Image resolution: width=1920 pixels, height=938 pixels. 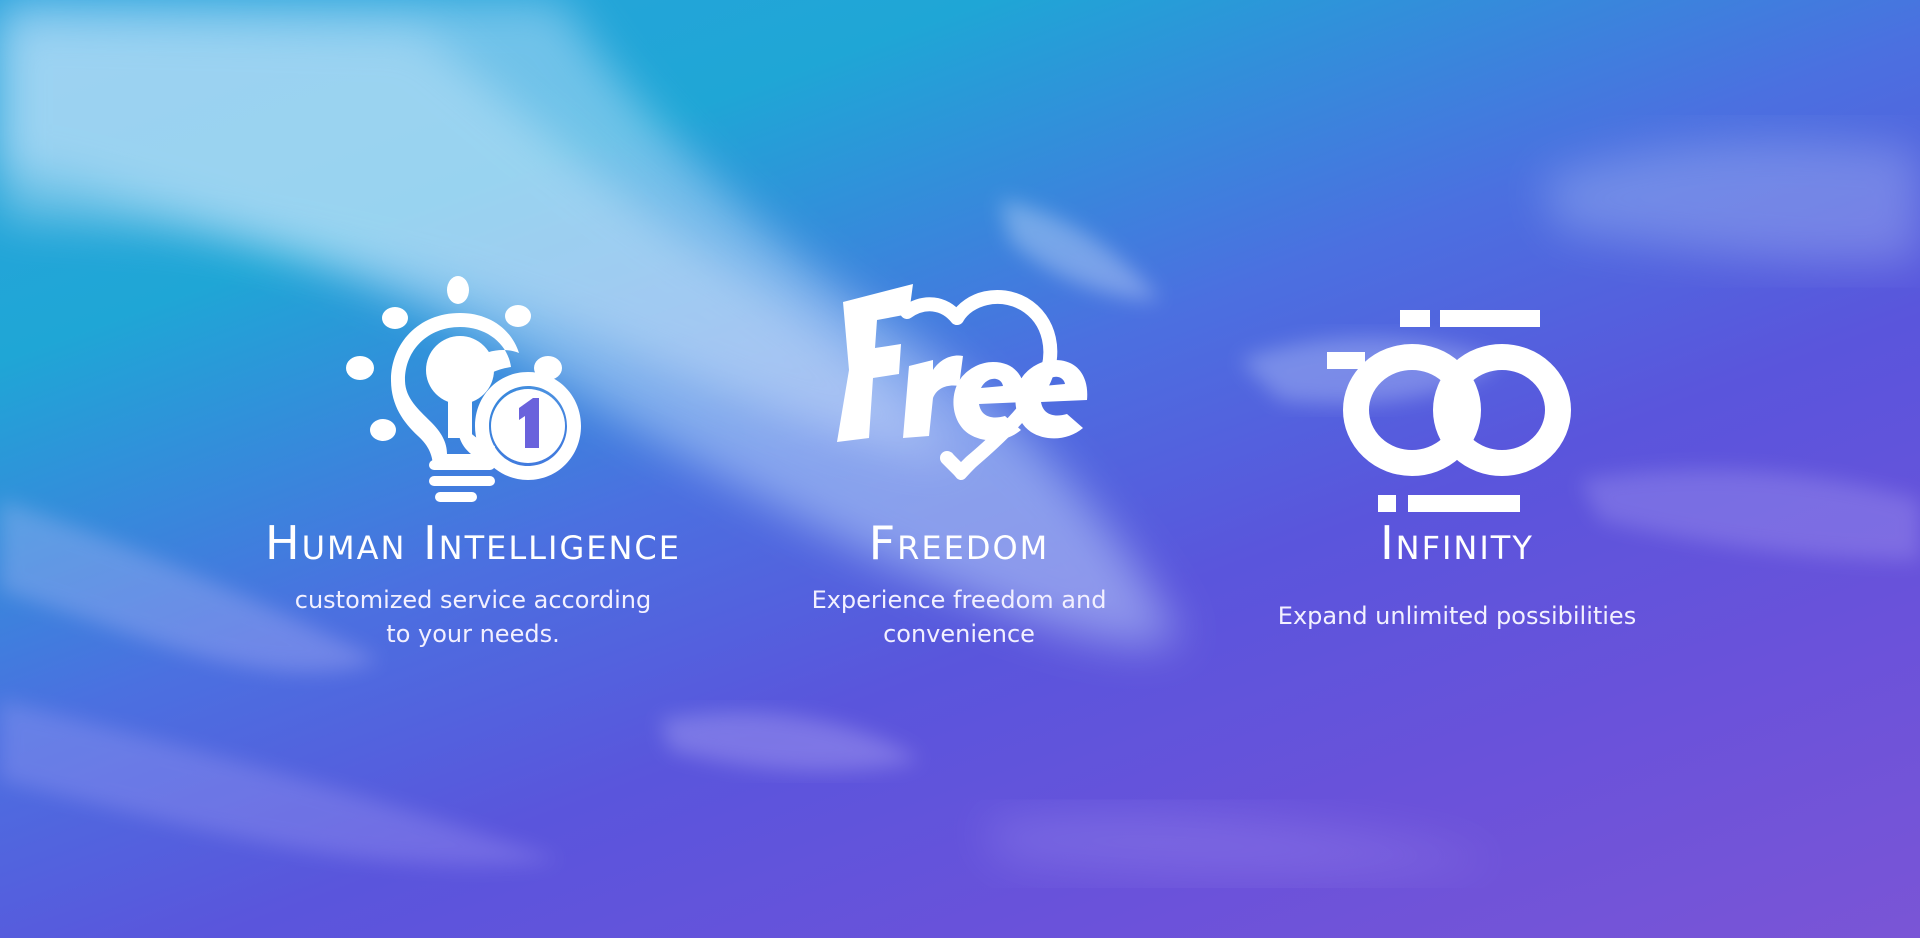 I want to click on feature-description: Experience freedom and convenience, so click(x=959, y=617).